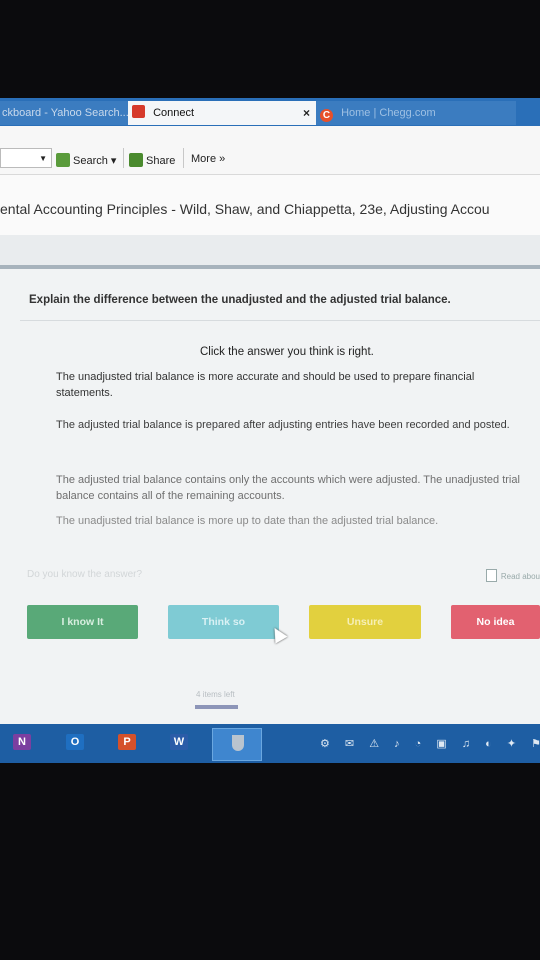  What do you see at coordinates (306, 113) in the screenshot?
I see `tab-close-icon: ×` at bounding box center [306, 113].